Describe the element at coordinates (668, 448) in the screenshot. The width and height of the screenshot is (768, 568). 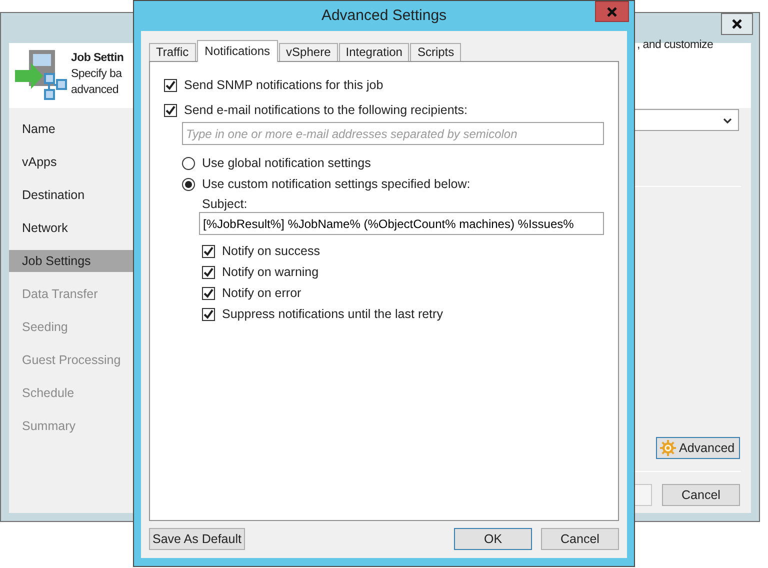
I see `gear-icon` at that location.